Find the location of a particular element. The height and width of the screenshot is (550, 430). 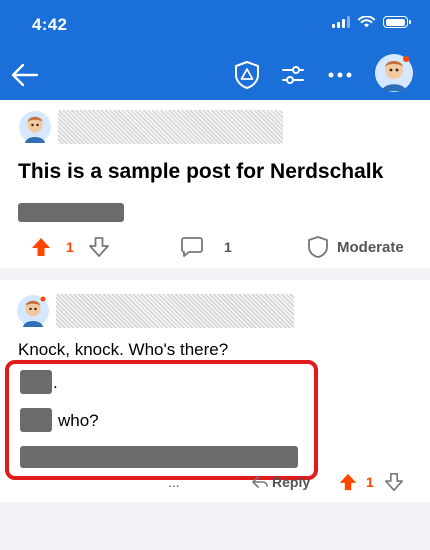

post-comment-count: 1 is located at coordinates (228, 247).